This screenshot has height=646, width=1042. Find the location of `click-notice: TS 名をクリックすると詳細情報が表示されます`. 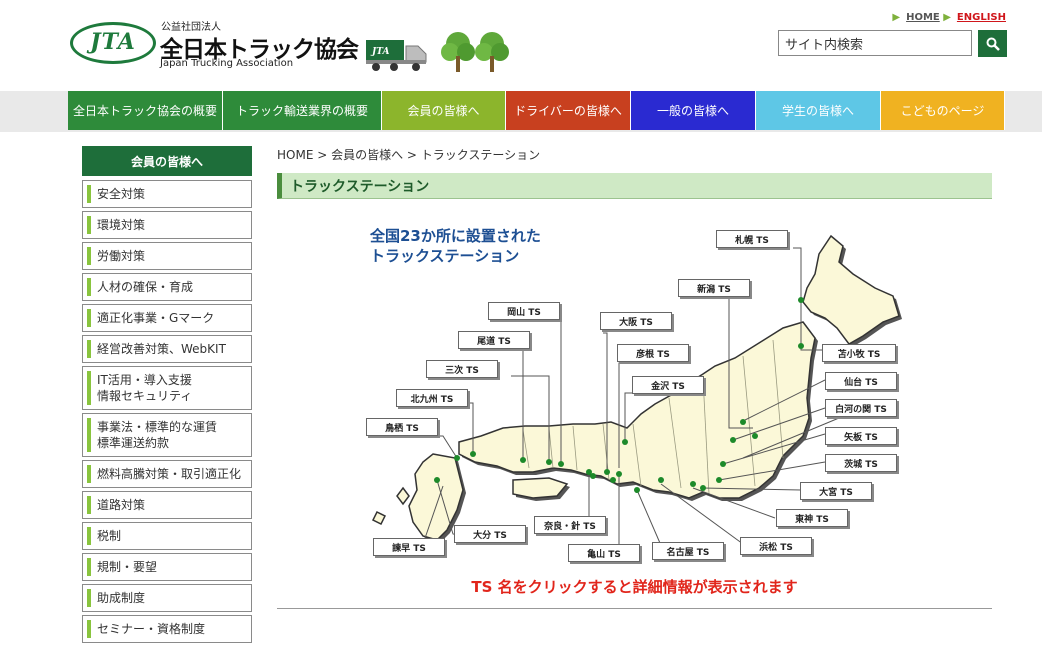

click-notice: TS 名をクリックすると詳細情報が表示されます is located at coordinates (634, 587).